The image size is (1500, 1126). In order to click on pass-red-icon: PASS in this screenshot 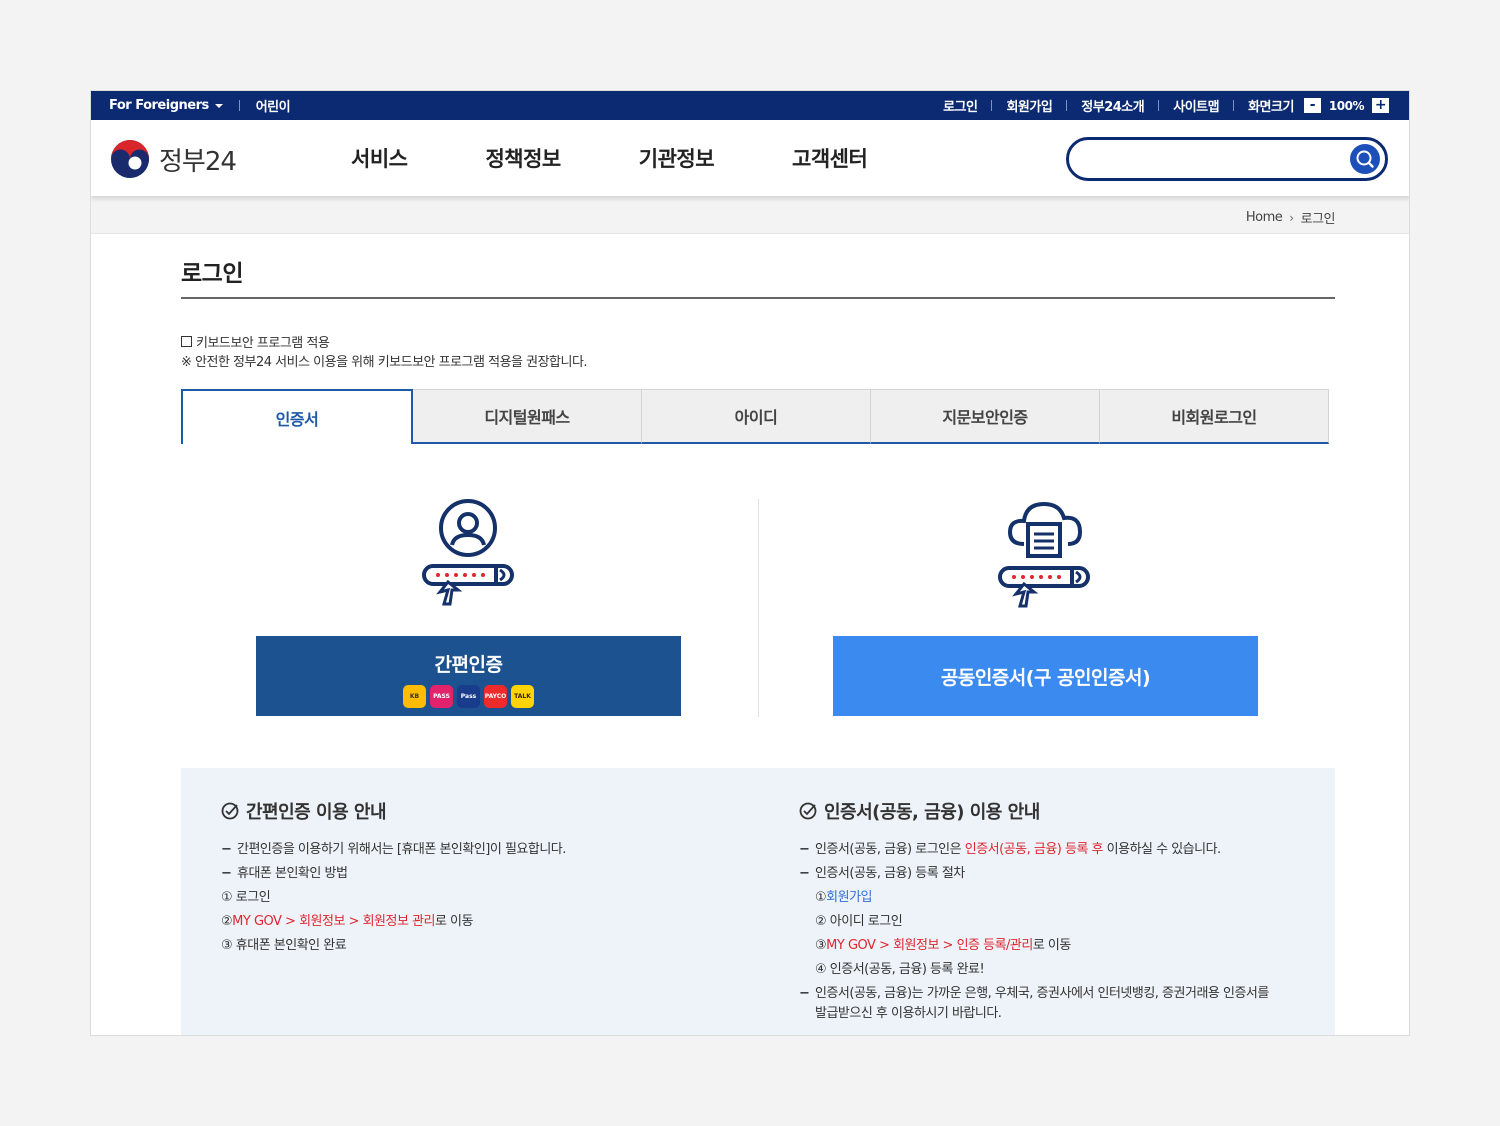, I will do `click(441, 696)`.